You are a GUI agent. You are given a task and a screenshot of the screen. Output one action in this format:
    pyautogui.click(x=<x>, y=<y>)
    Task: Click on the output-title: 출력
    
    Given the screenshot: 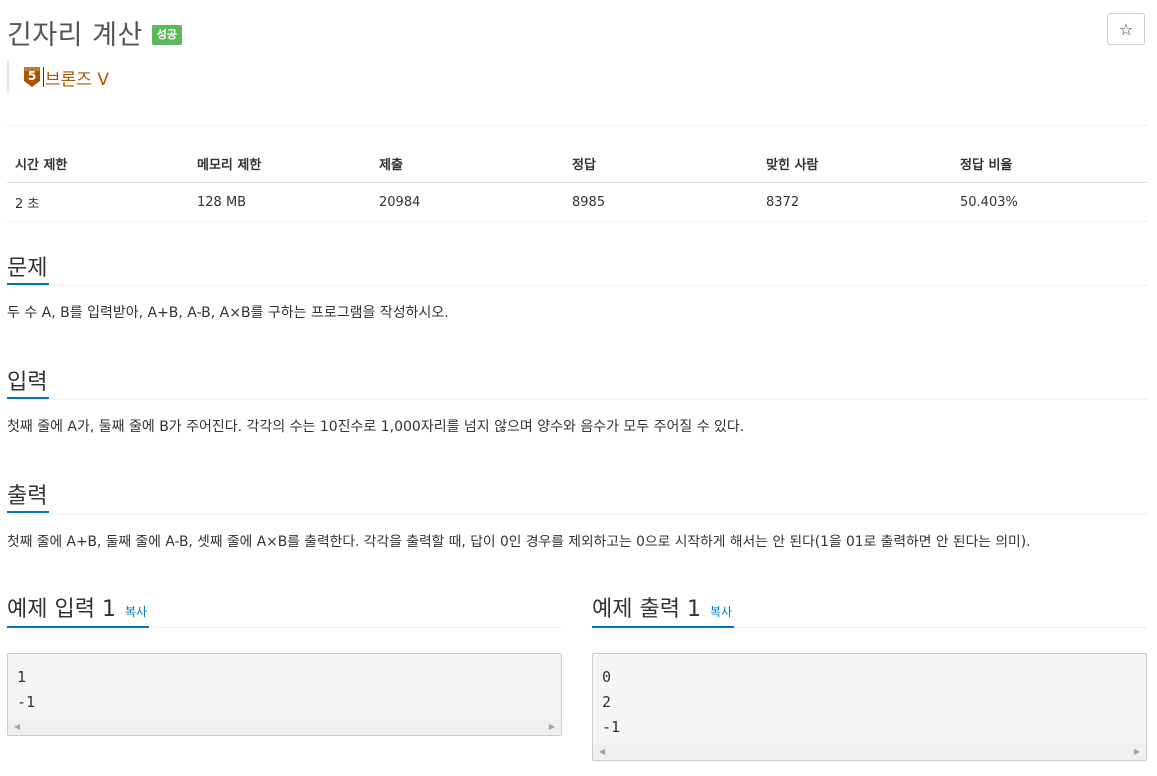 What is the action you would take?
    pyautogui.click(x=28, y=493)
    